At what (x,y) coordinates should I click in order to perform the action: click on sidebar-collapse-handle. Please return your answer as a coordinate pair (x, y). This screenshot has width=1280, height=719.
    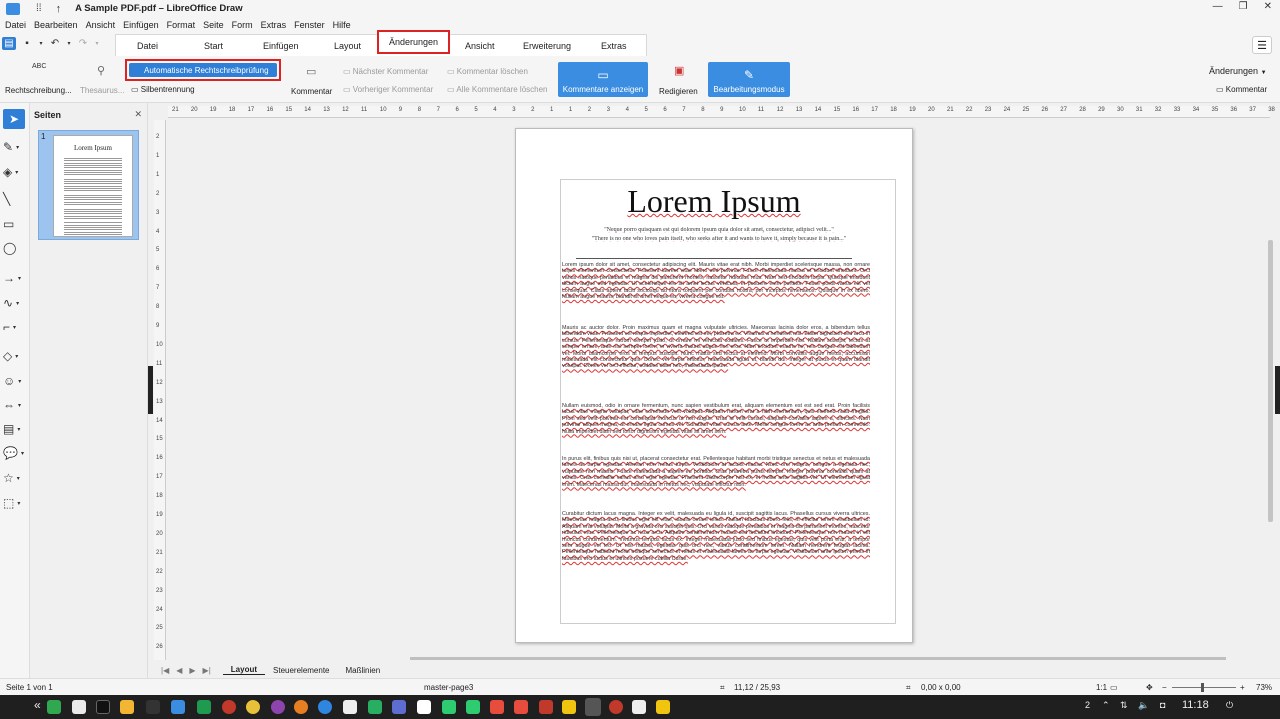
    Looking at the image, I should click on (150, 390).